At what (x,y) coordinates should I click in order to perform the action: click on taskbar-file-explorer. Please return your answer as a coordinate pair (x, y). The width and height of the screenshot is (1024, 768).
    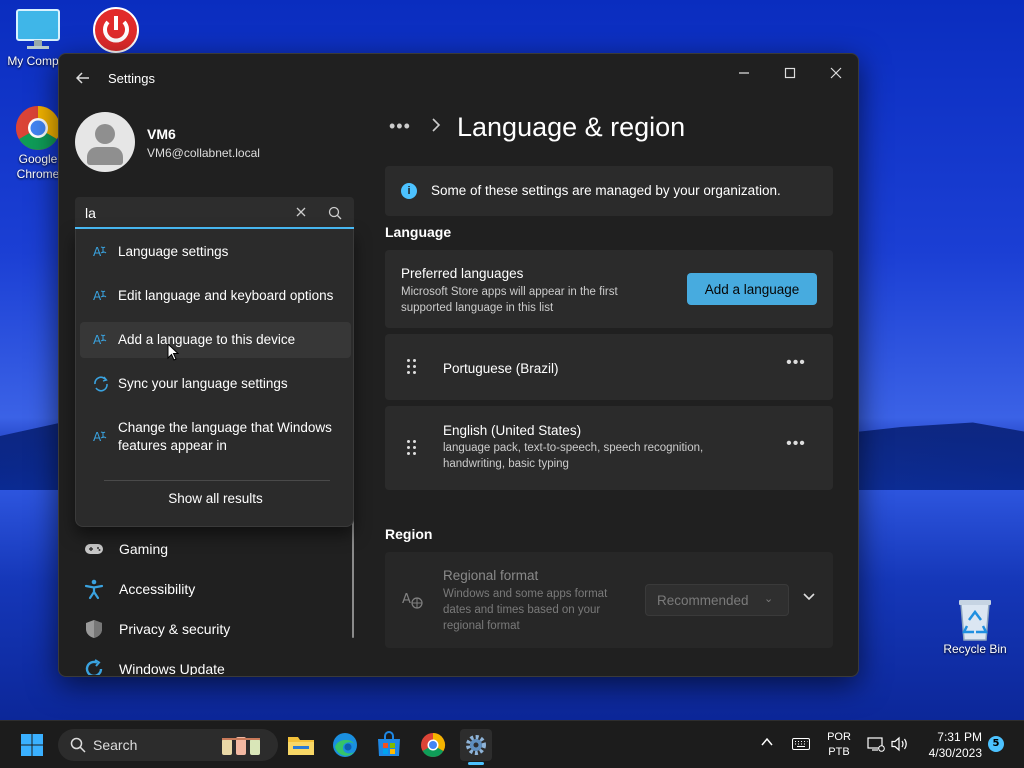
    Looking at the image, I should click on (301, 745).